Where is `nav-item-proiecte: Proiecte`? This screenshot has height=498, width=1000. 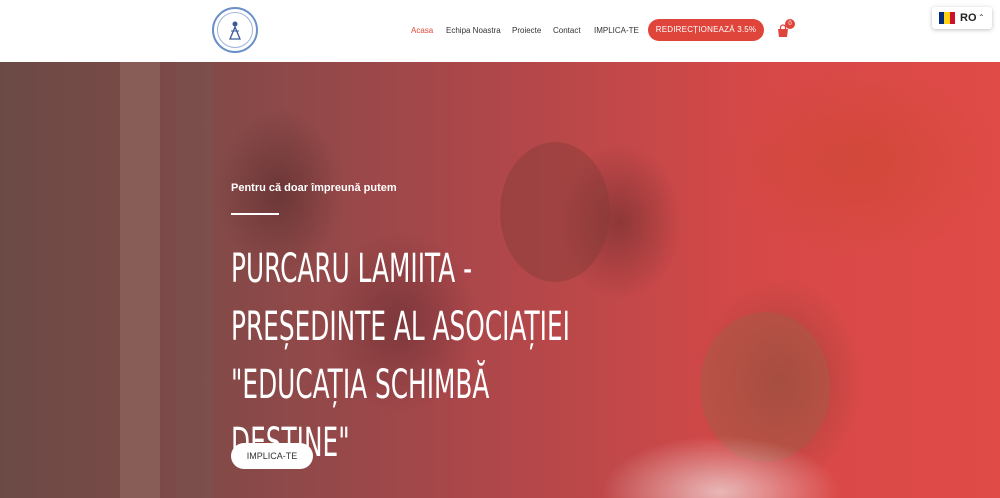 nav-item-proiecte: Proiecte is located at coordinates (526, 31).